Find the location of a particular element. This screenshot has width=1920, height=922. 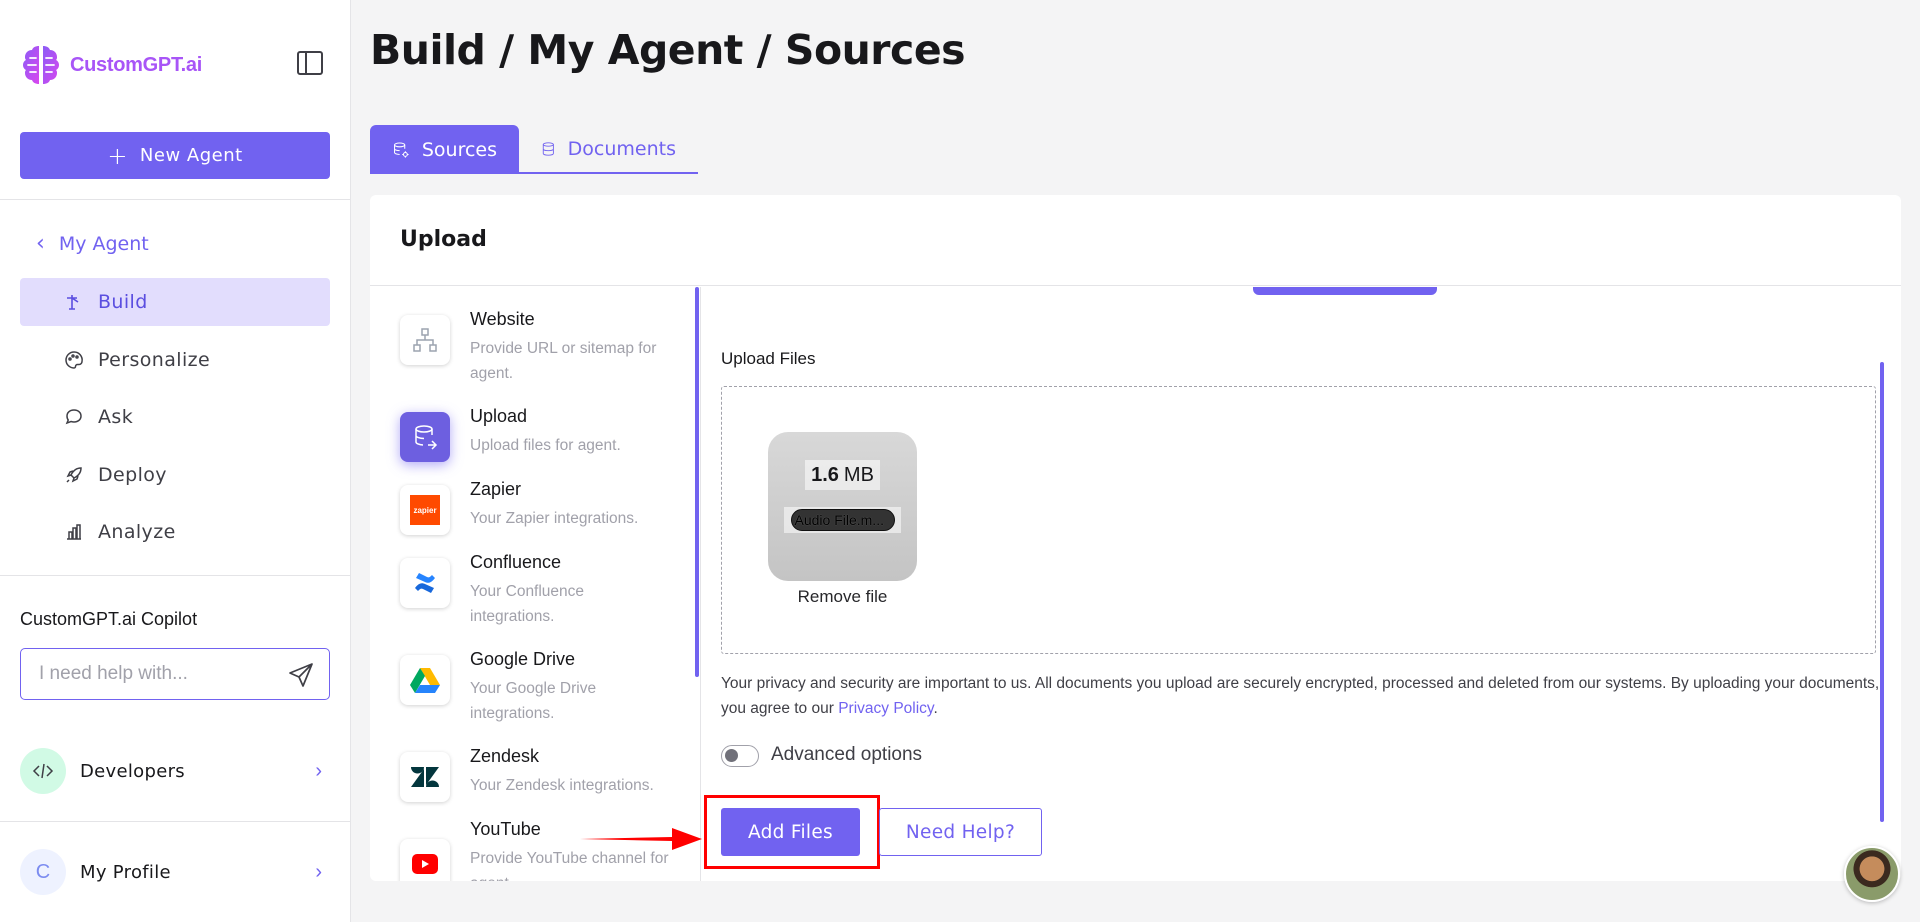

copilot-input-box is located at coordinates (175, 674).